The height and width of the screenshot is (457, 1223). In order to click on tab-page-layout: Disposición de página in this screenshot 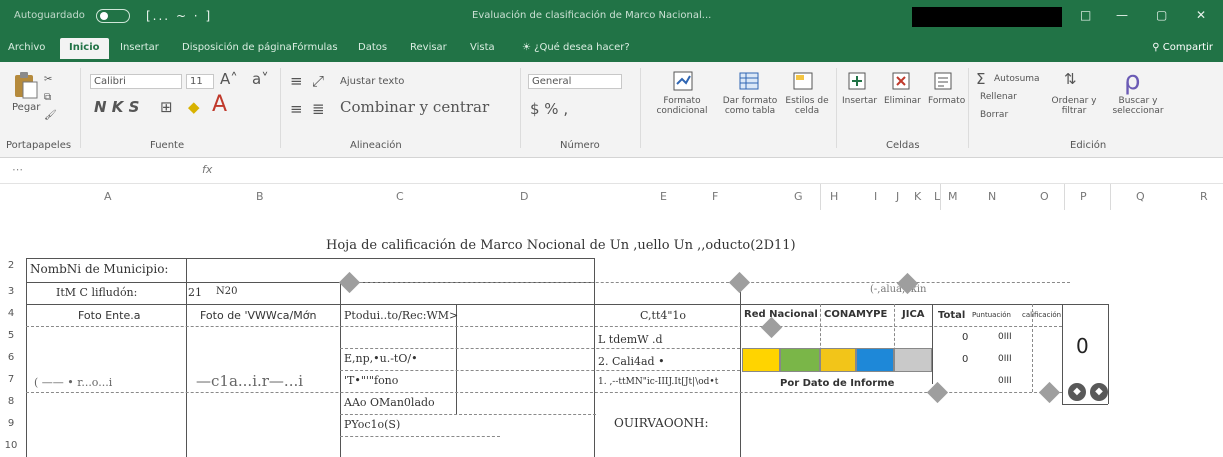, I will do `click(237, 47)`.